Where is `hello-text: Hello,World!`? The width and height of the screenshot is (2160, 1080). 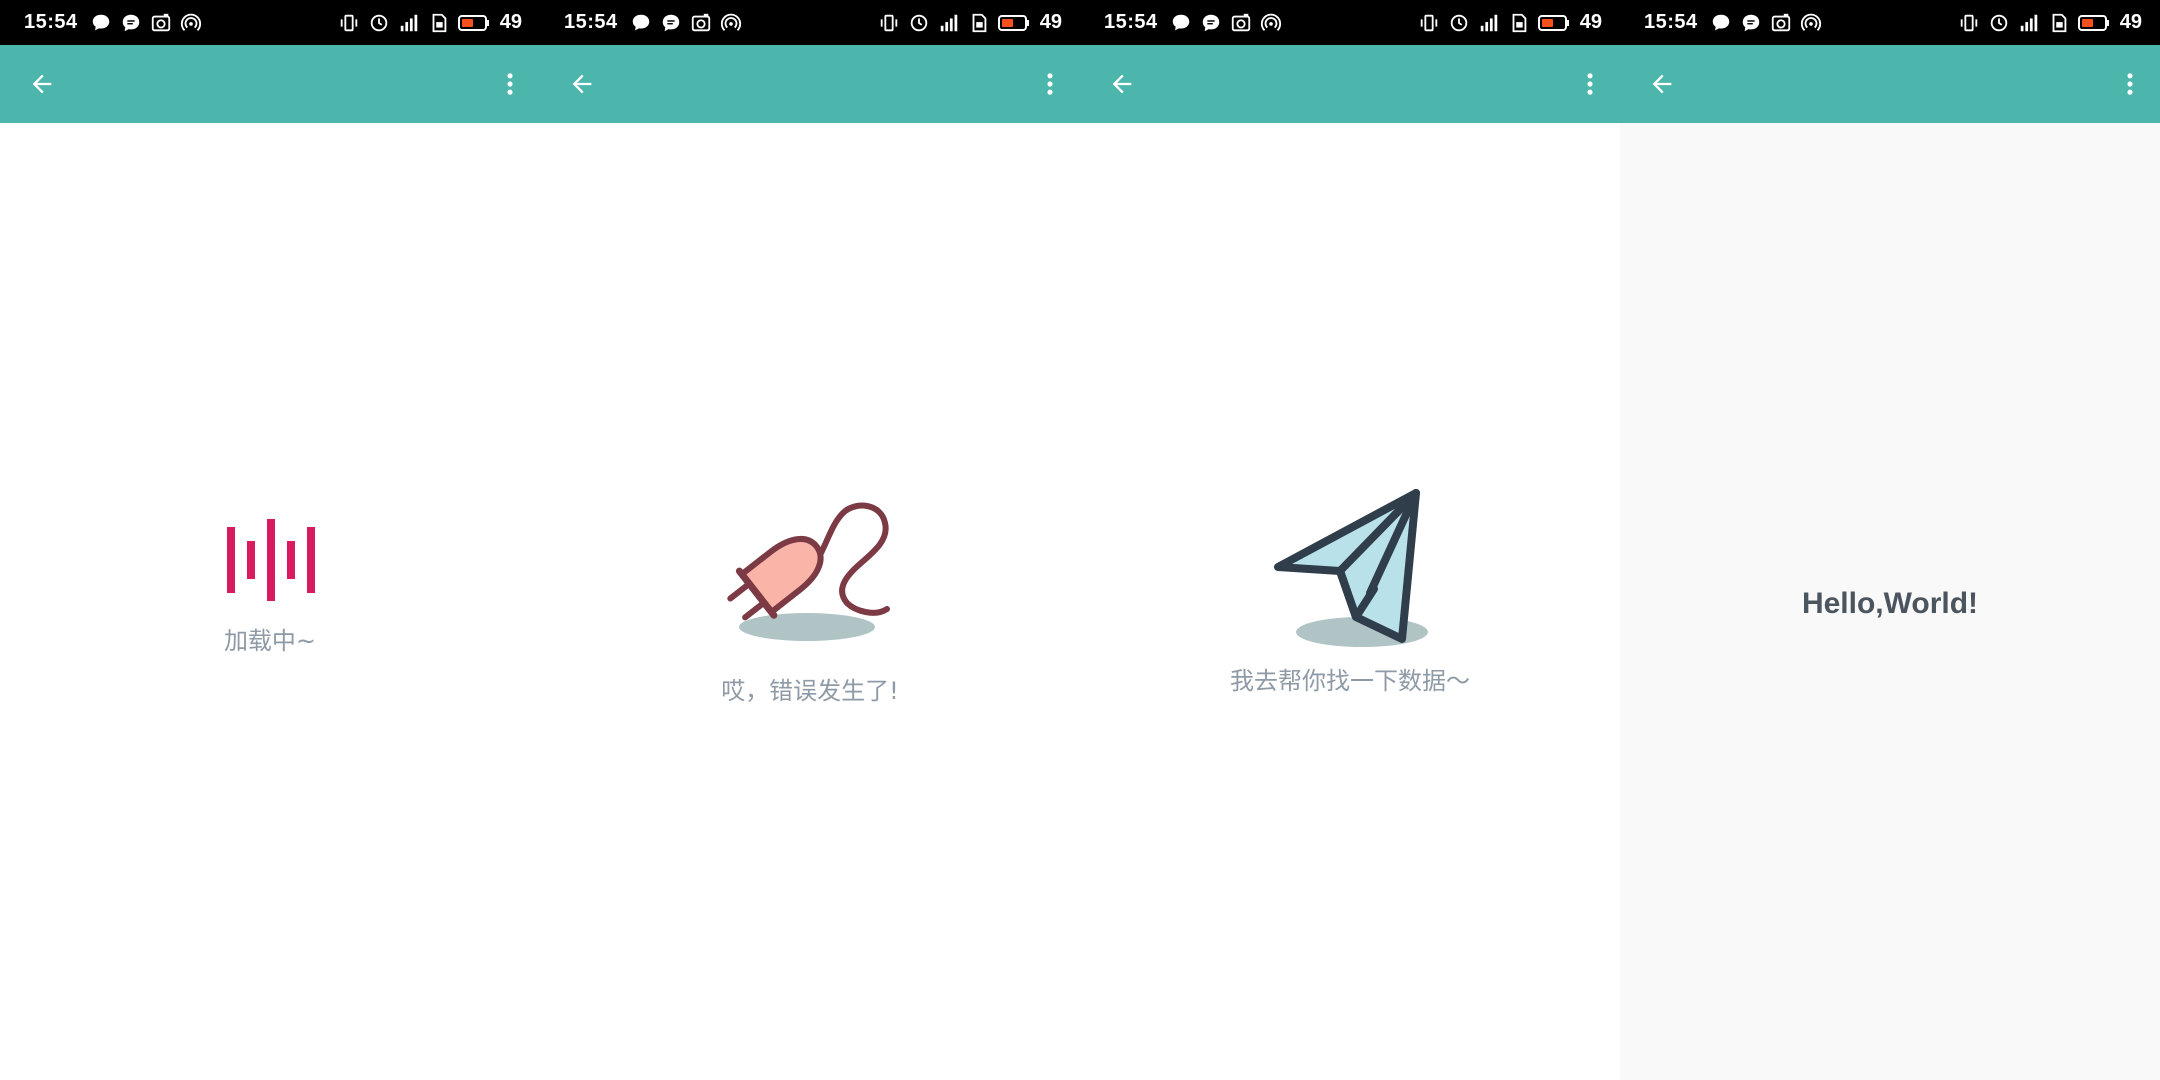
hello-text: Hello,World! is located at coordinates (1890, 603).